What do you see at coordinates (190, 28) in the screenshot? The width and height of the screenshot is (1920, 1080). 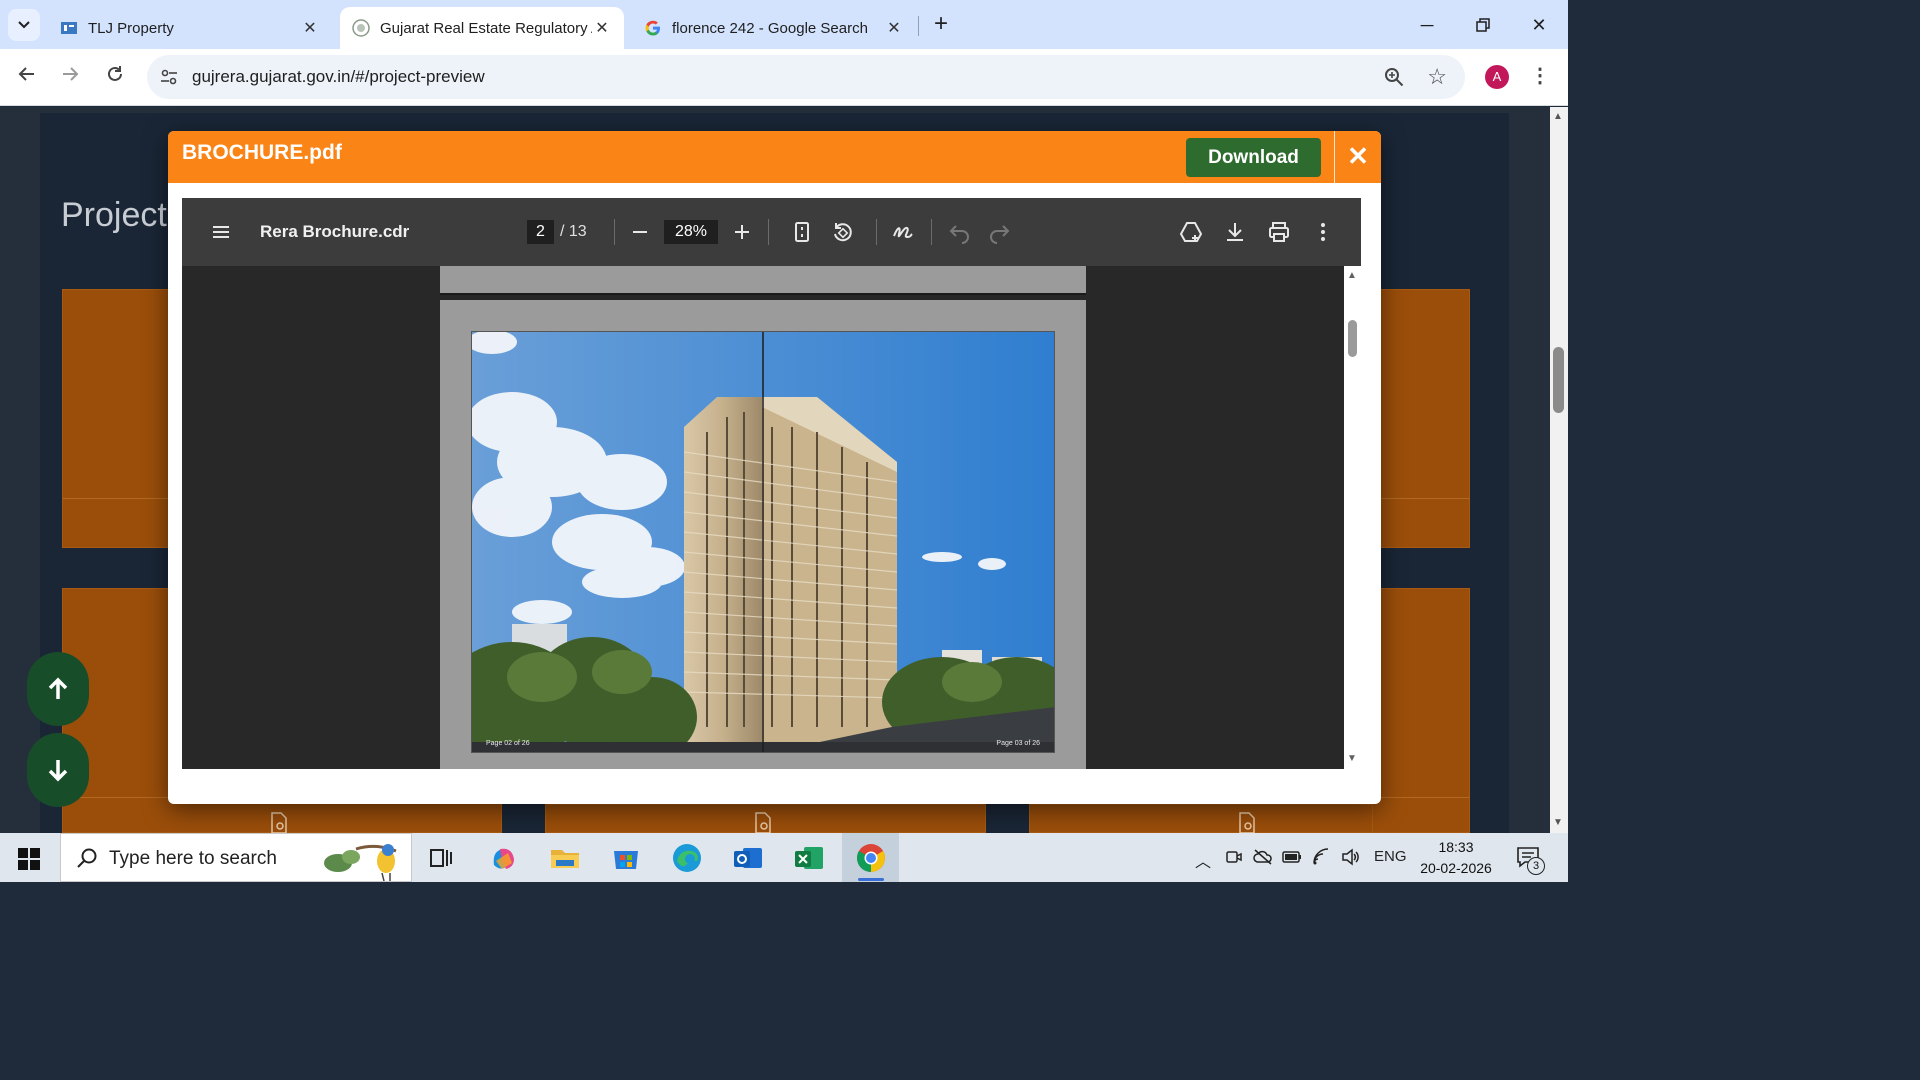 I see `tab-tlj-property: TLJ Property ✕` at bounding box center [190, 28].